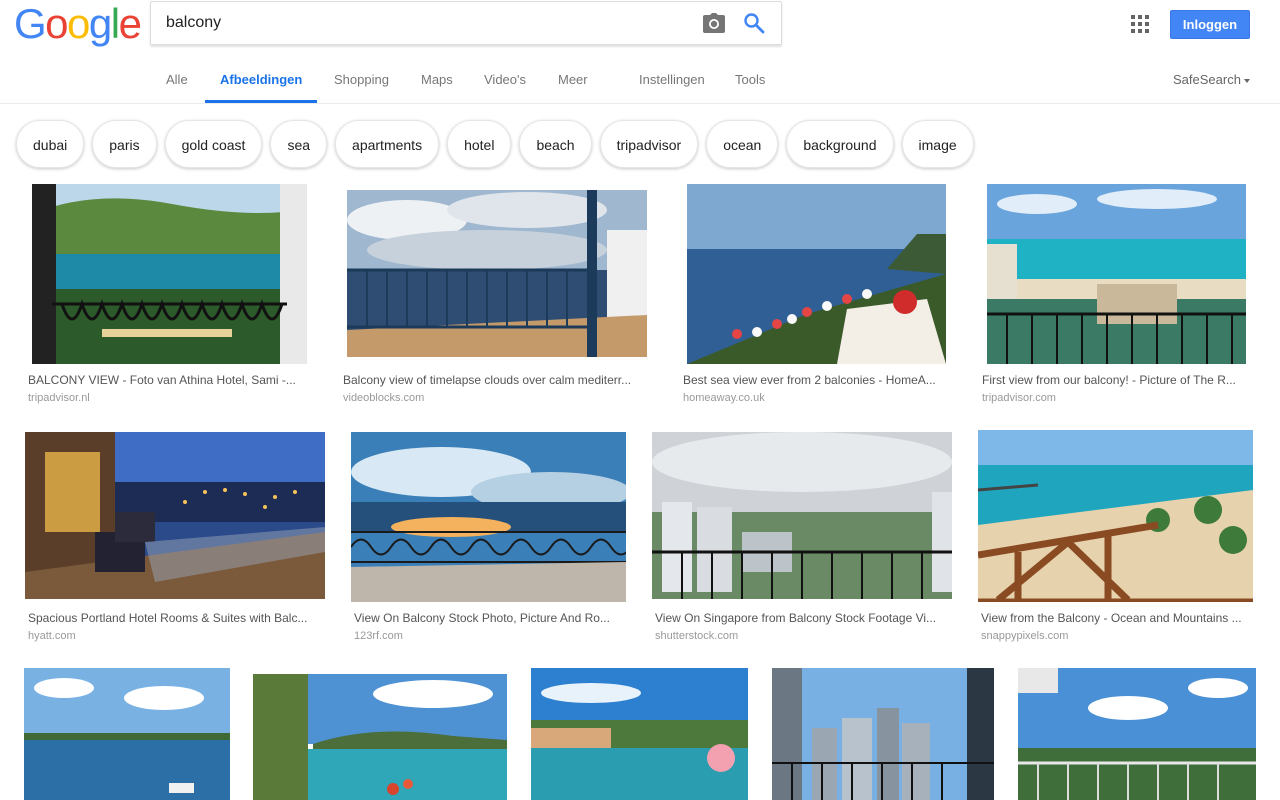  I want to click on result-source: tripadvisor.com, so click(1019, 398).